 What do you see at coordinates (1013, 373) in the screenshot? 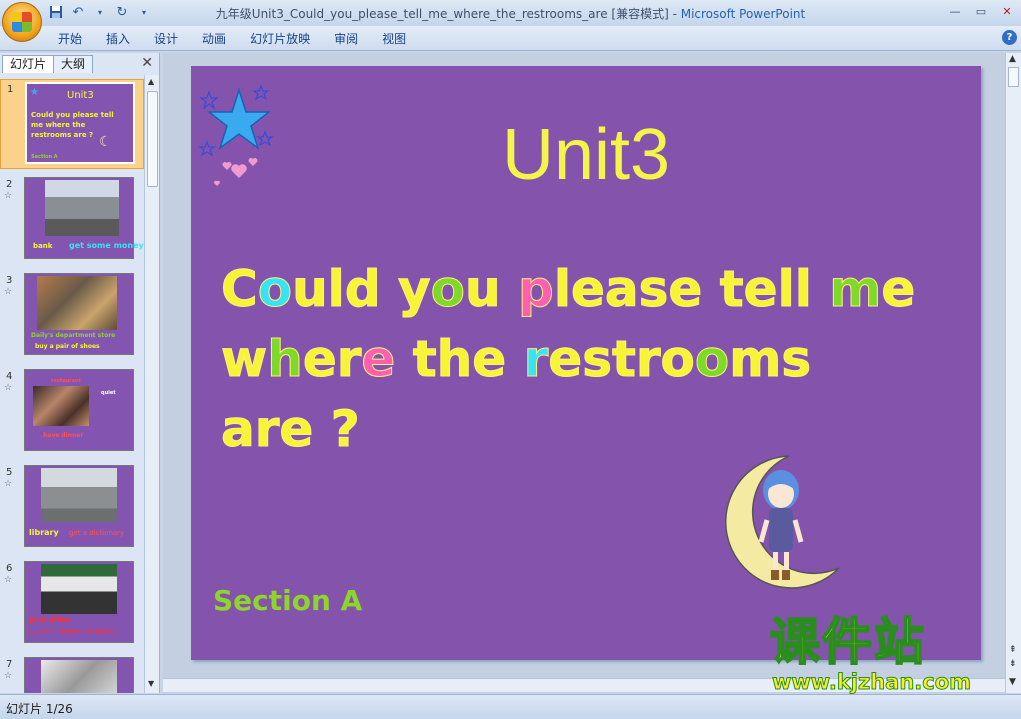
I see `slide-scrollbar: ▲ ⇞ ⇟ ▼` at bounding box center [1013, 373].